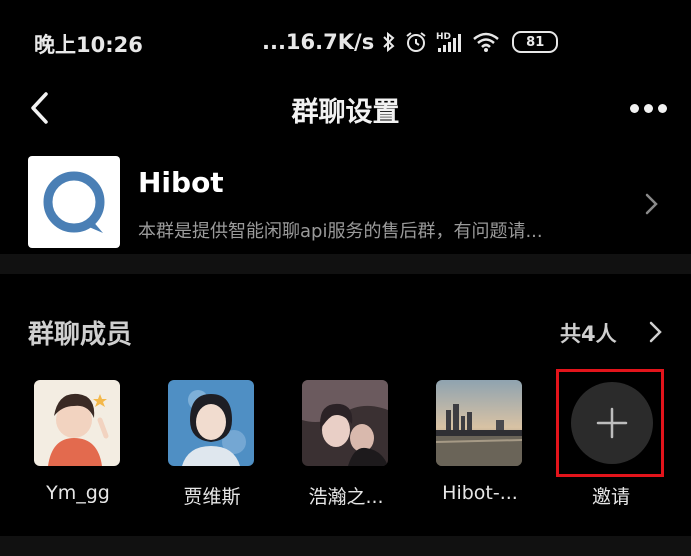 The width and height of the screenshot is (691, 556). Describe the element at coordinates (212, 497) in the screenshot. I see `member-name: 贾维斯` at that location.